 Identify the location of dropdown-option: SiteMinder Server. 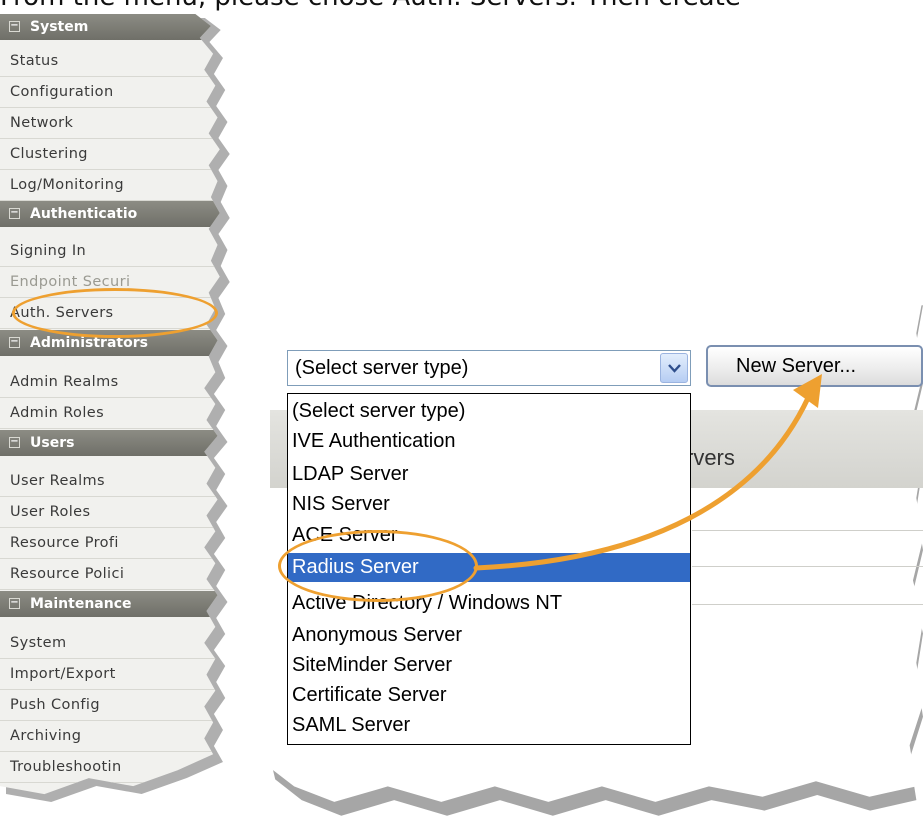
(489, 665).